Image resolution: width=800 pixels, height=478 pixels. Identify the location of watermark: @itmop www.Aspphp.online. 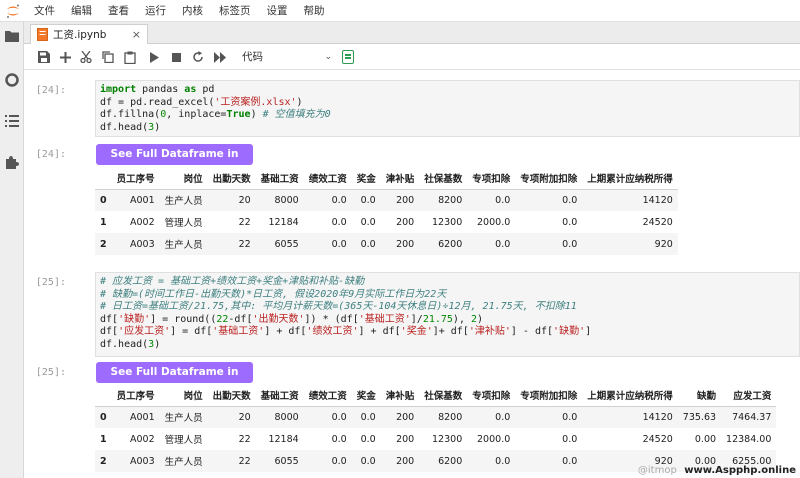
(717, 470).